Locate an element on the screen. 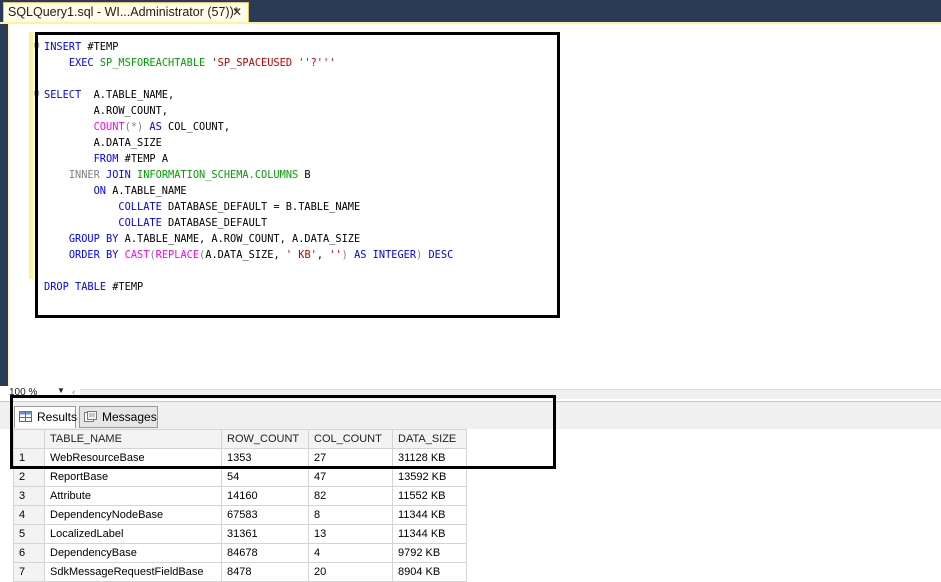 The height and width of the screenshot is (582, 941). table-row: 4 DependencyNodeBase 67583 8 11344 KB is located at coordinates (240, 515).